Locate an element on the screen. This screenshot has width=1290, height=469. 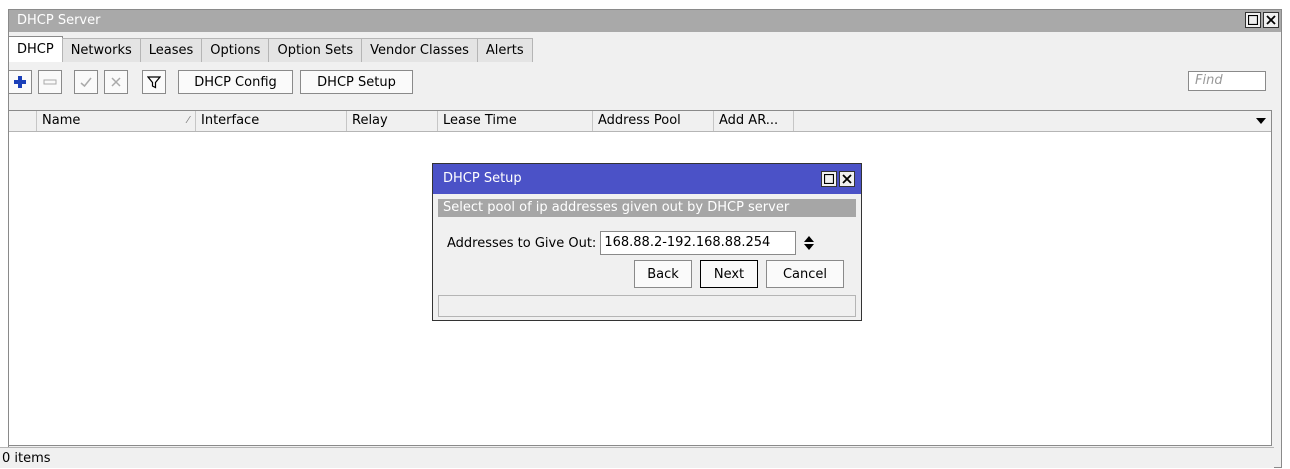
column-chooser-chevron-down-icon is located at coordinates (1261, 121).